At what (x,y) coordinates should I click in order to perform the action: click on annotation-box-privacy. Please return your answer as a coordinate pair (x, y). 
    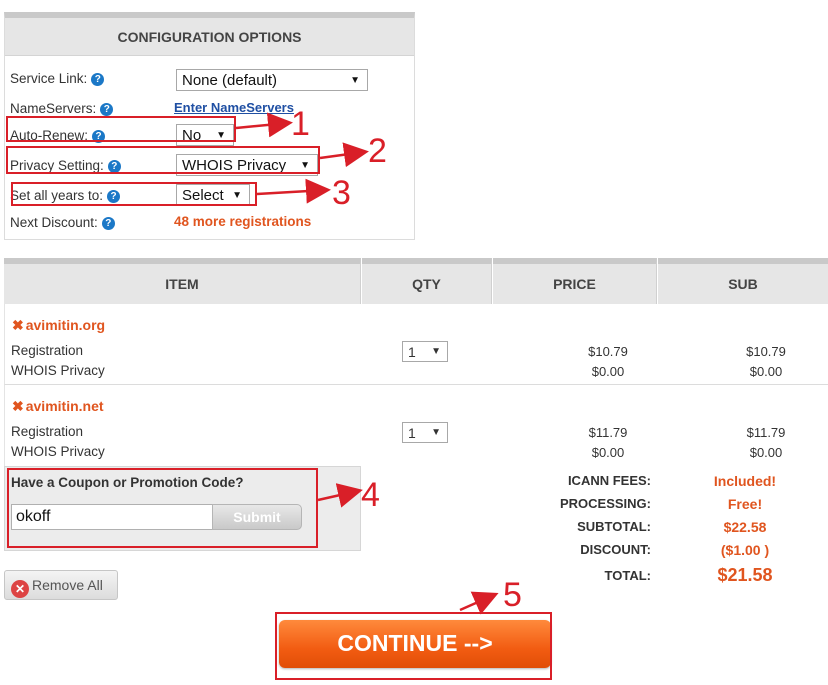
    Looking at the image, I should click on (163, 160).